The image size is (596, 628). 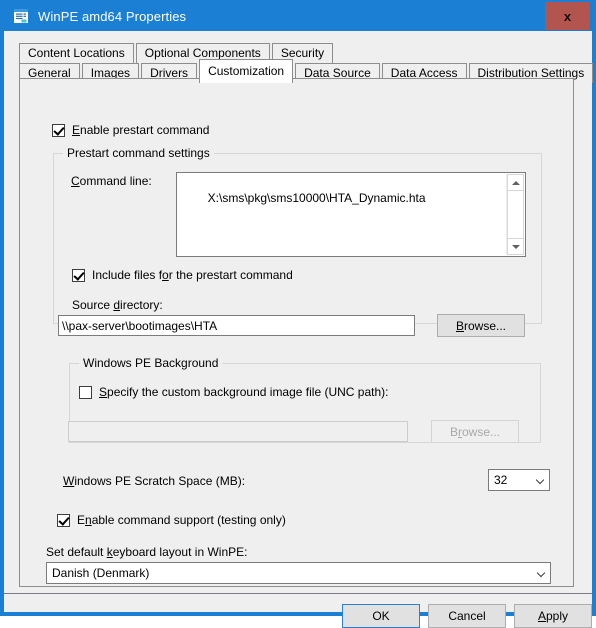 I want to click on scrollbar-track, so click(x=515, y=214).